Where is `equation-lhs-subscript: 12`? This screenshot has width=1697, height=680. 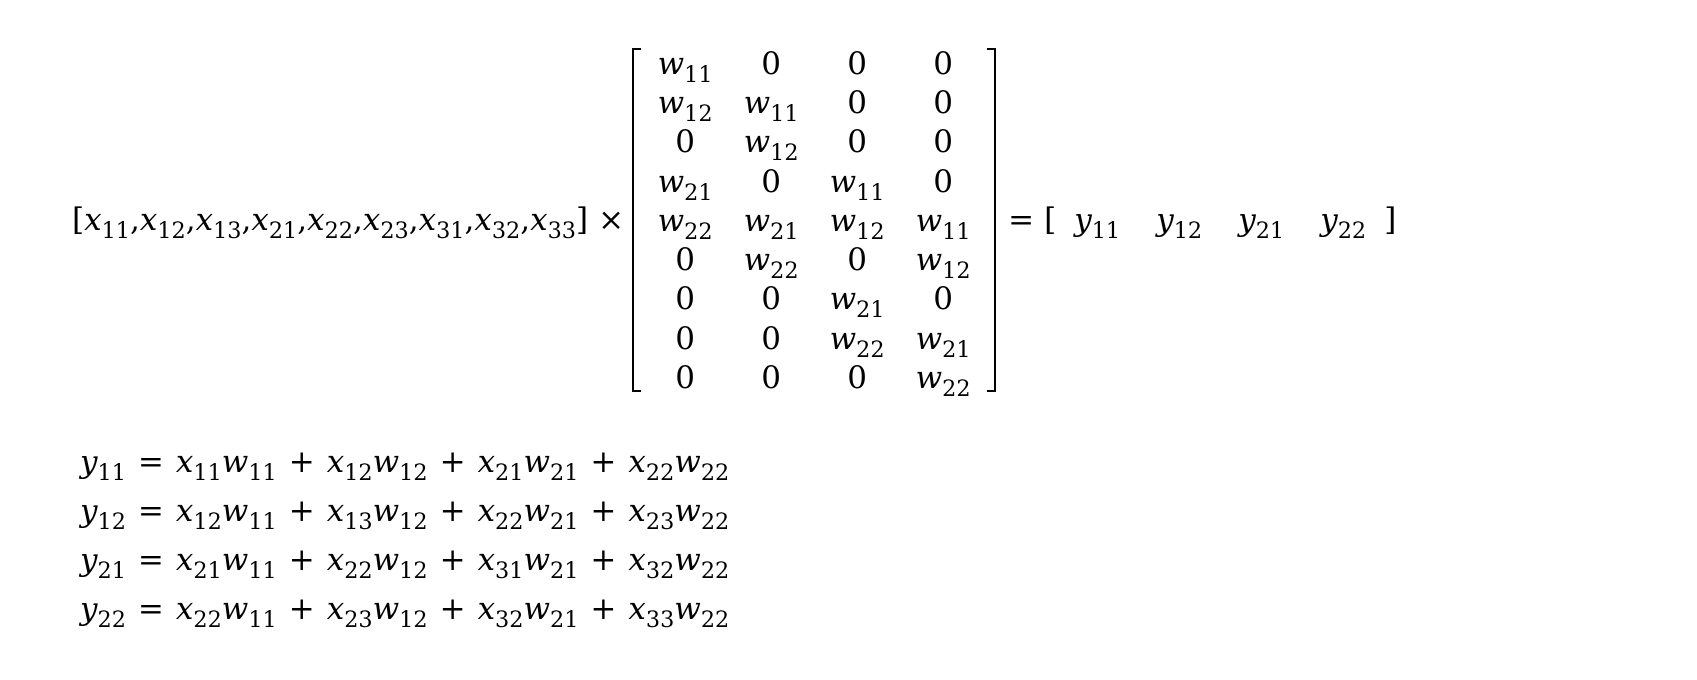 equation-lhs-subscript: 12 is located at coordinates (111, 521).